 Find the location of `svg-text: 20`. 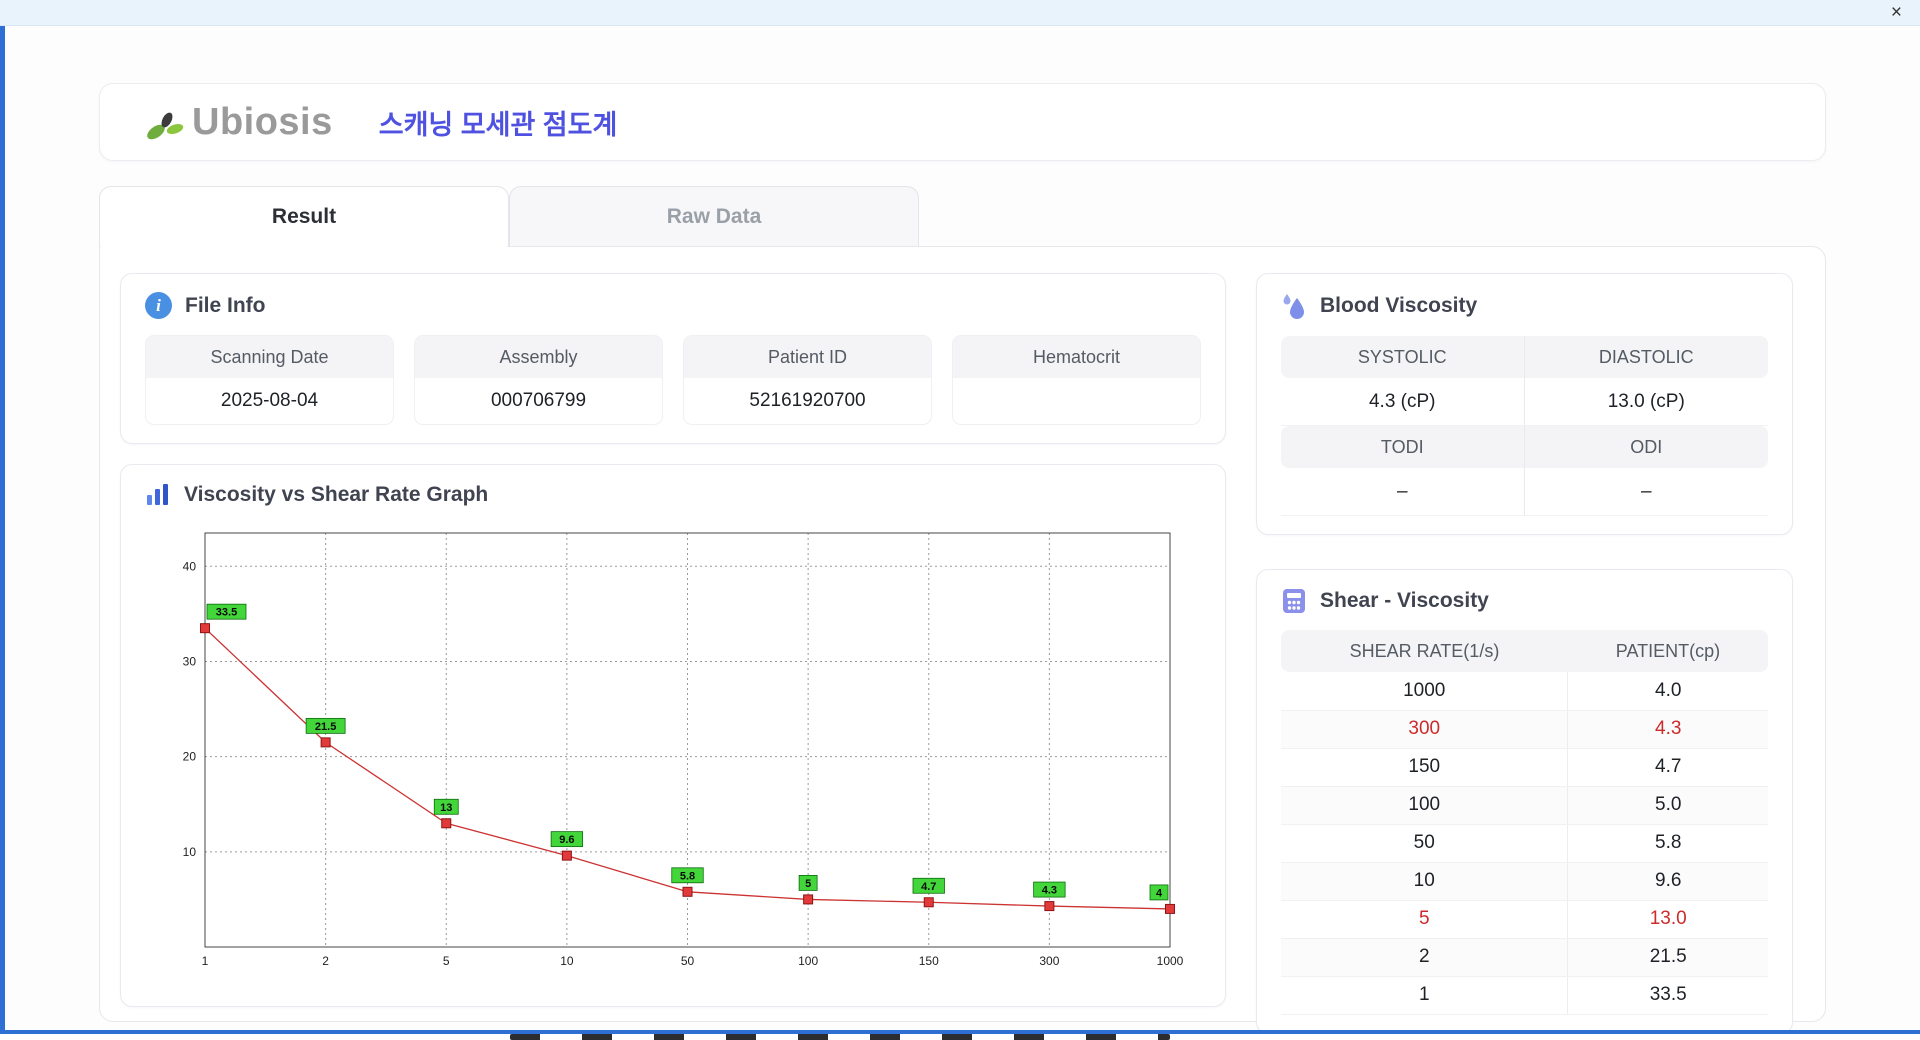

svg-text: 20 is located at coordinates (190, 757).